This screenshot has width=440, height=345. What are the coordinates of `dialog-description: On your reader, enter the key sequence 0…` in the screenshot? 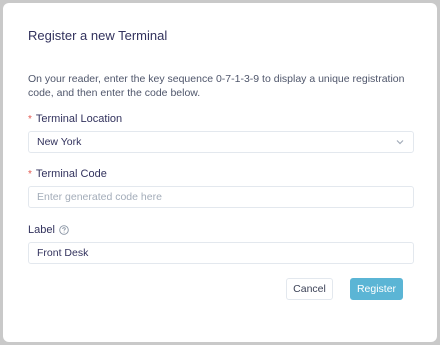 It's located at (216, 86).